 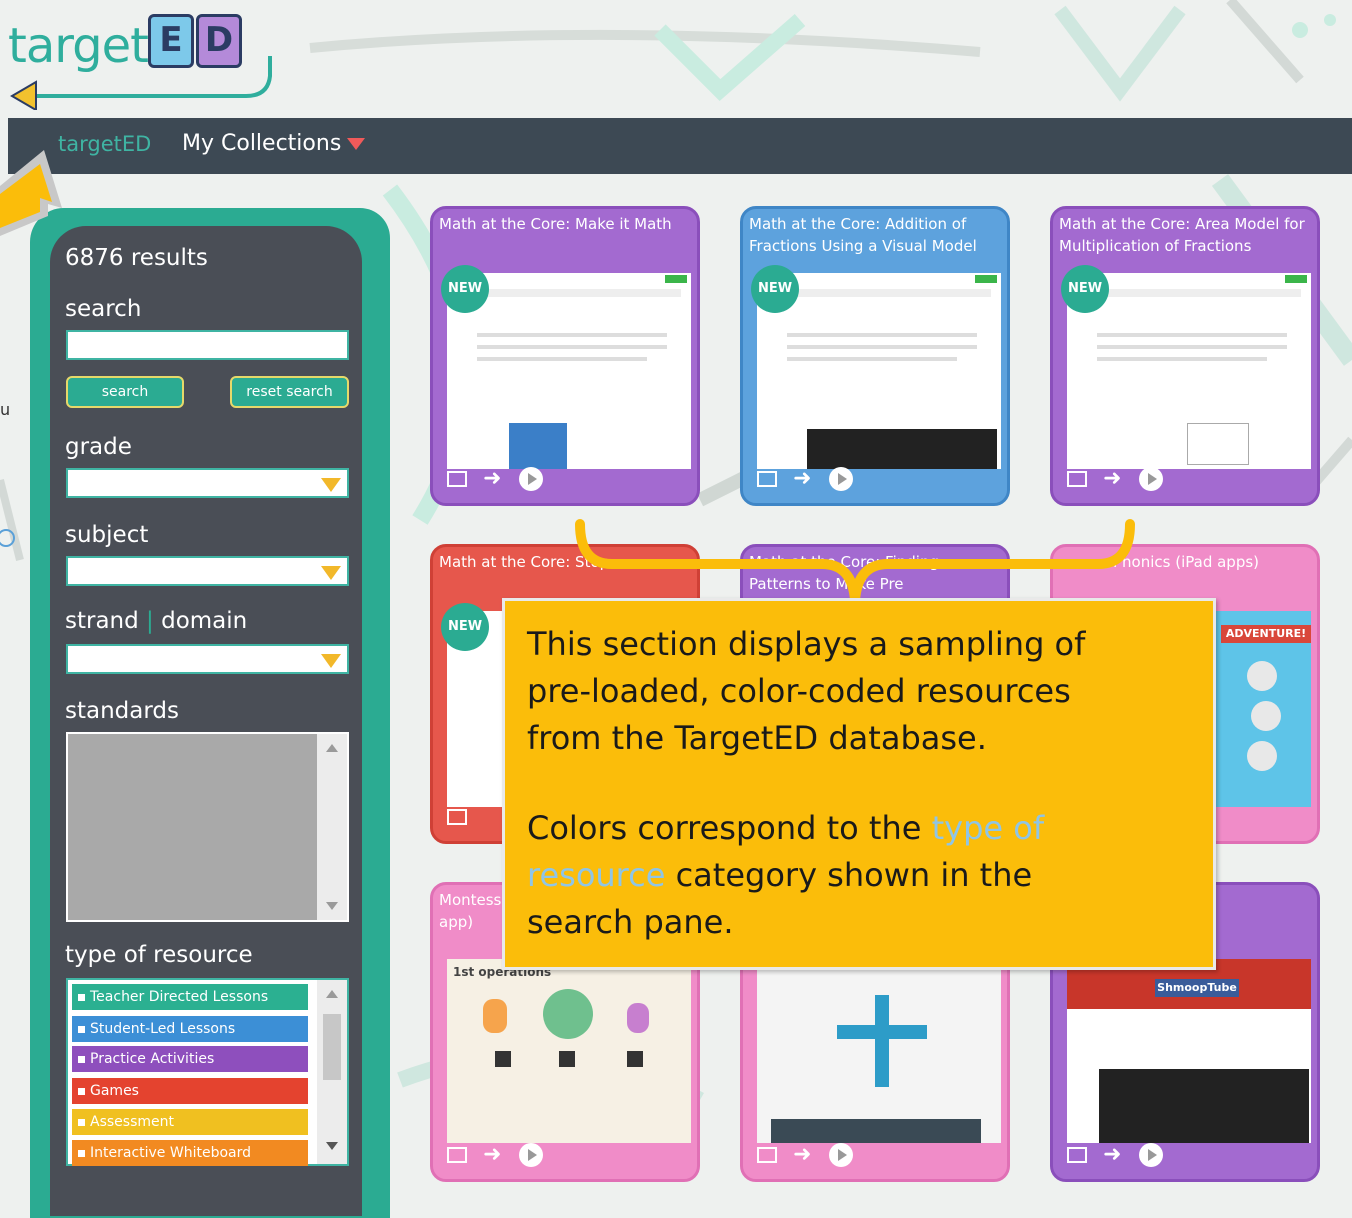 I want to click on svg-text: u, so click(x=5, y=409).